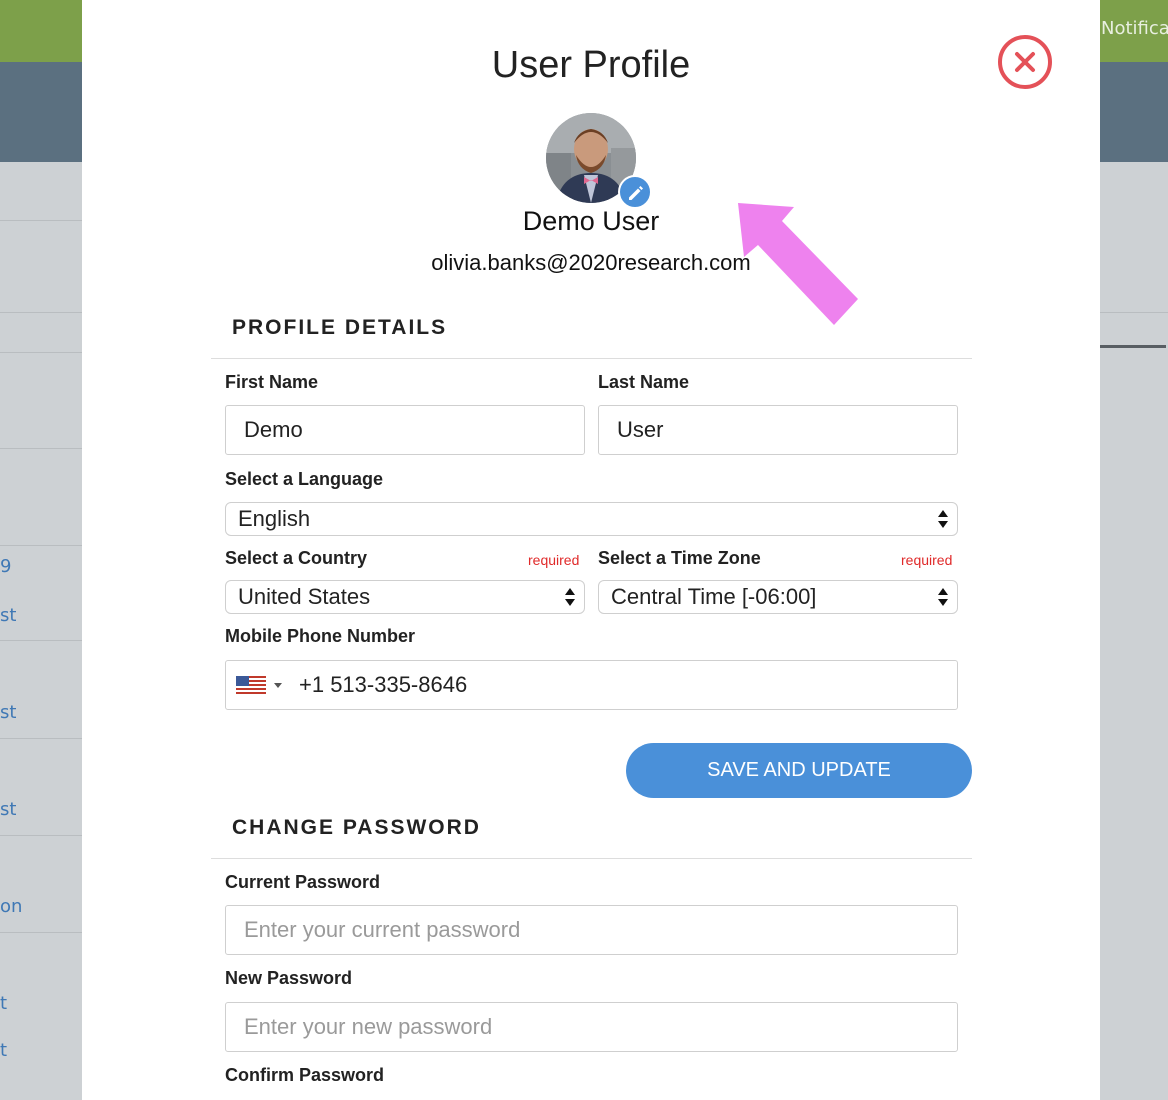 The image size is (1168, 1100). I want to click on profile-details-heading: PROFILE DETAILS, so click(340, 327).